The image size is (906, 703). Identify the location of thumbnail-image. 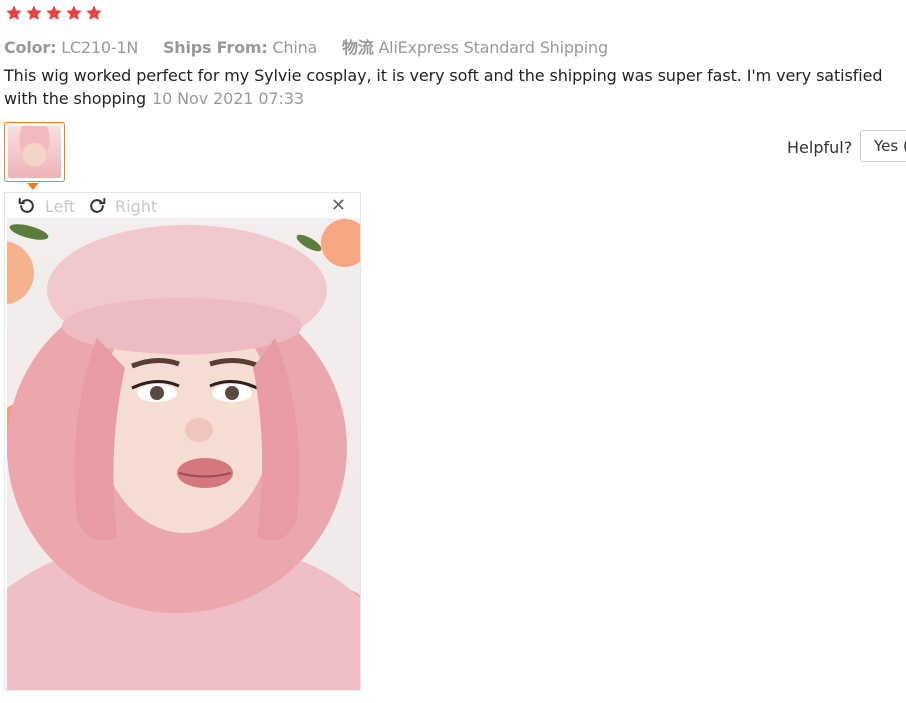
(34, 152).